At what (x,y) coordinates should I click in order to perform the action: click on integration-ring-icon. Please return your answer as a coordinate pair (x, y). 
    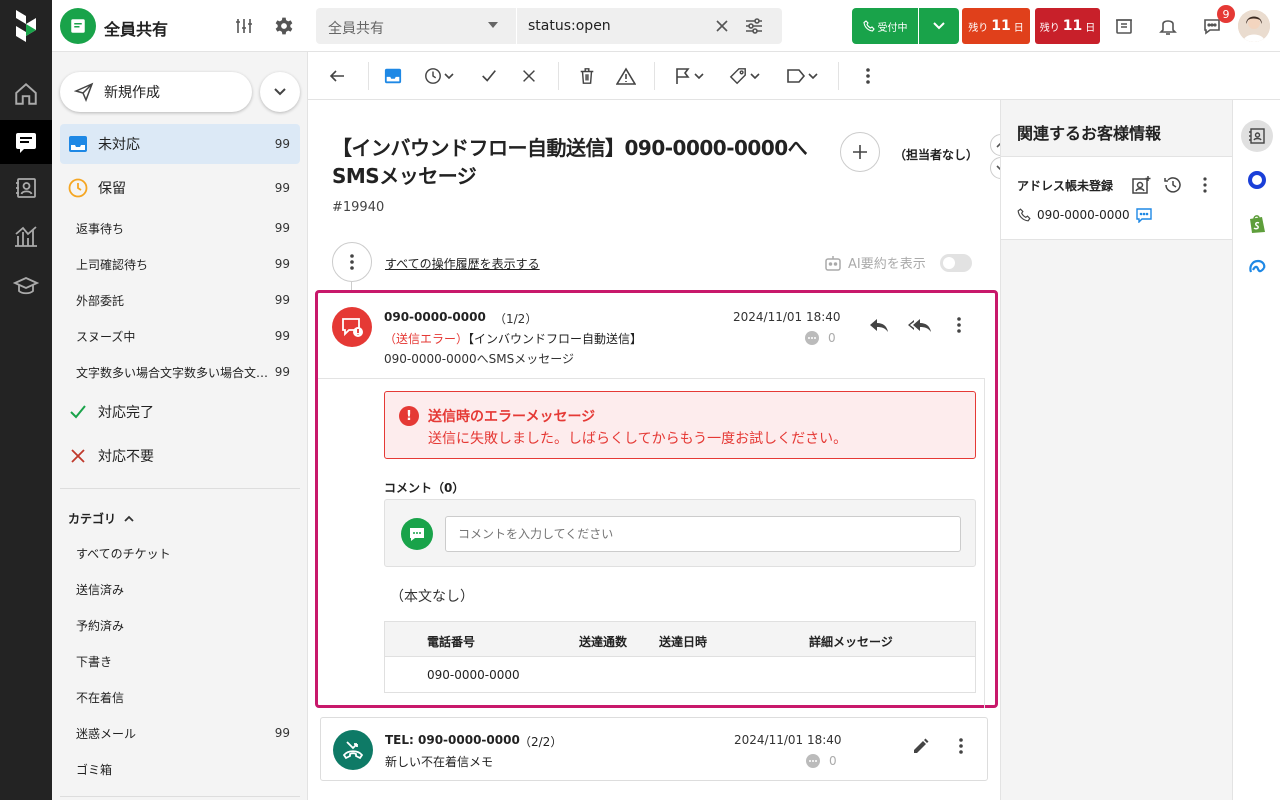
    Looking at the image, I should click on (1257, 180).